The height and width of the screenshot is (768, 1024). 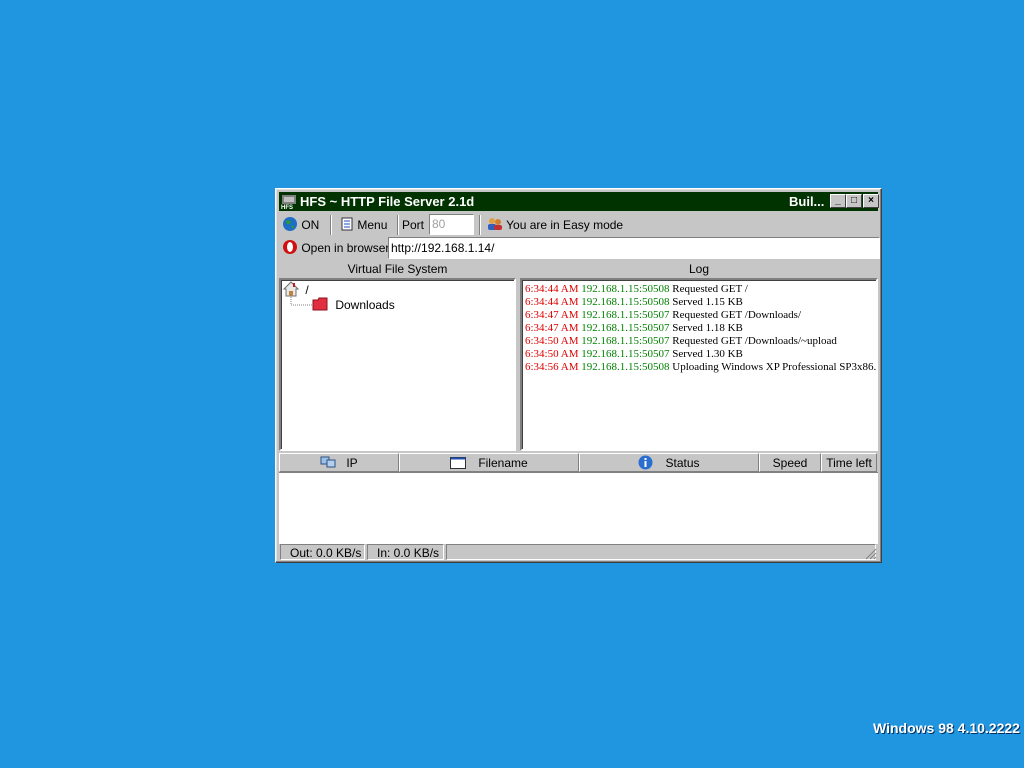 I want to click on column-status-label: Status, so click(x=682, y=463).